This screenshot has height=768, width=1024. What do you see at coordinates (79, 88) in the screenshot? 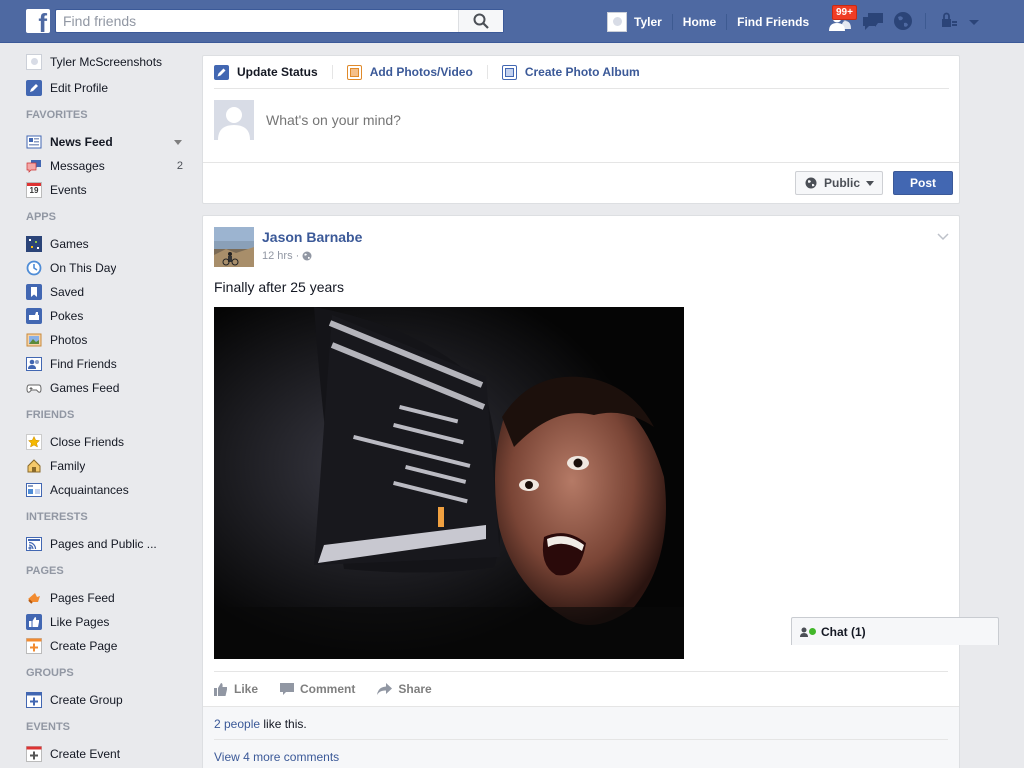
I see `sidebar-item-label: Edit Profile` at bounding box center [79, 88].